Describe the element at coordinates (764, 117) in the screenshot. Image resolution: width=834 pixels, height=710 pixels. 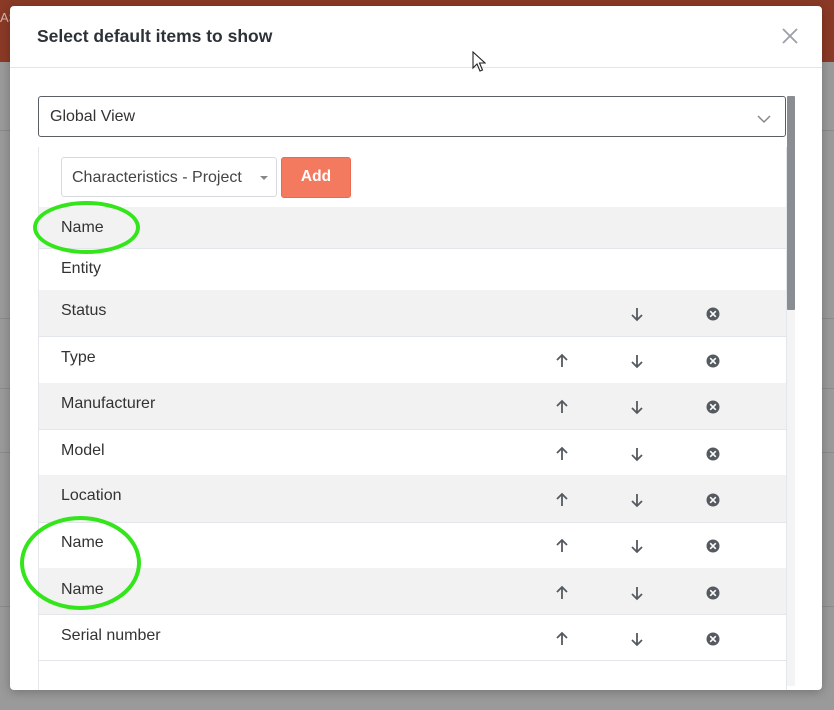
I see `chevron-down-icon` at that location.